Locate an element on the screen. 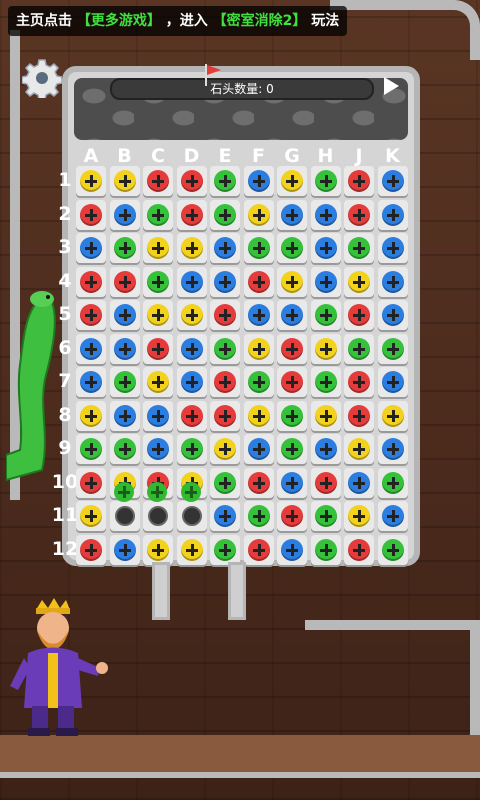 The image size is (480, 800). settings-gear-icon is located at coordinates (42, 78).